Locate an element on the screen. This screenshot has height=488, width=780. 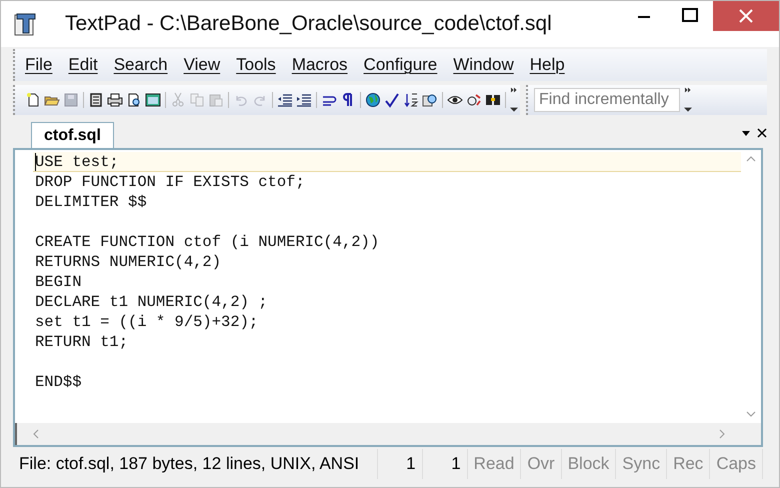
status-indicator: Ovr is located at coordinates (541, 464).